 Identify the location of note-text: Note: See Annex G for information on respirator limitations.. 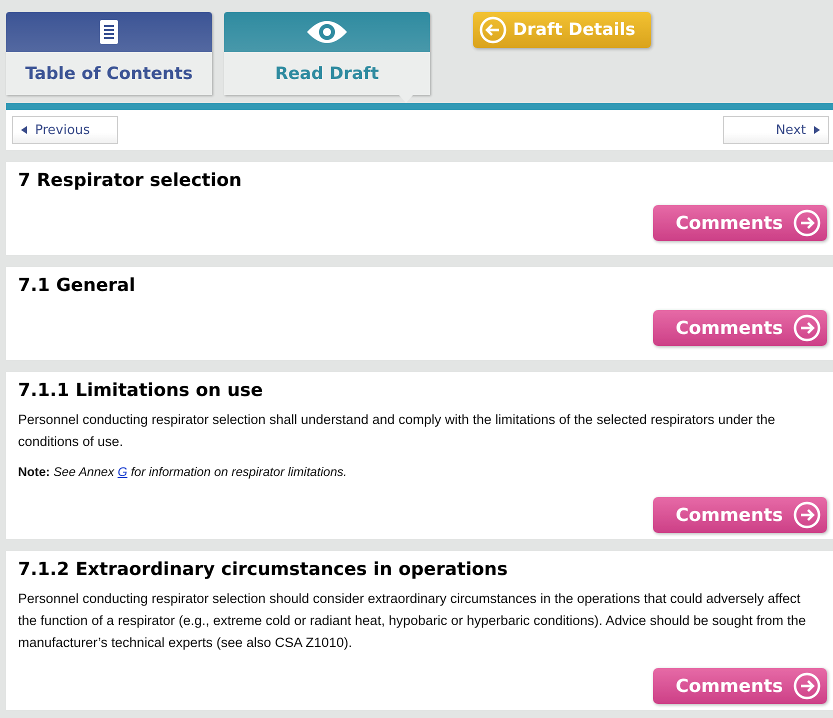
(183, 472).